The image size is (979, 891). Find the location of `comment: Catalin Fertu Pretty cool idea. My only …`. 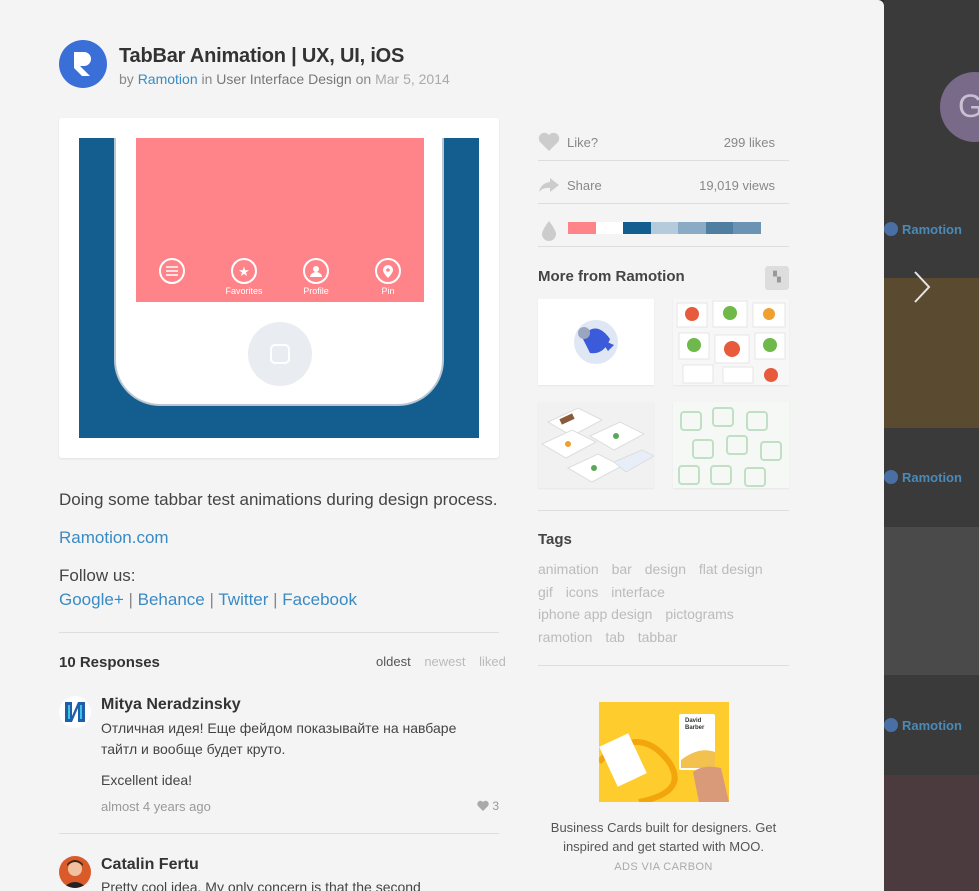

comment: Catalin Fertu Pretty cool idea. My only … is located at coordinates (279, 873).